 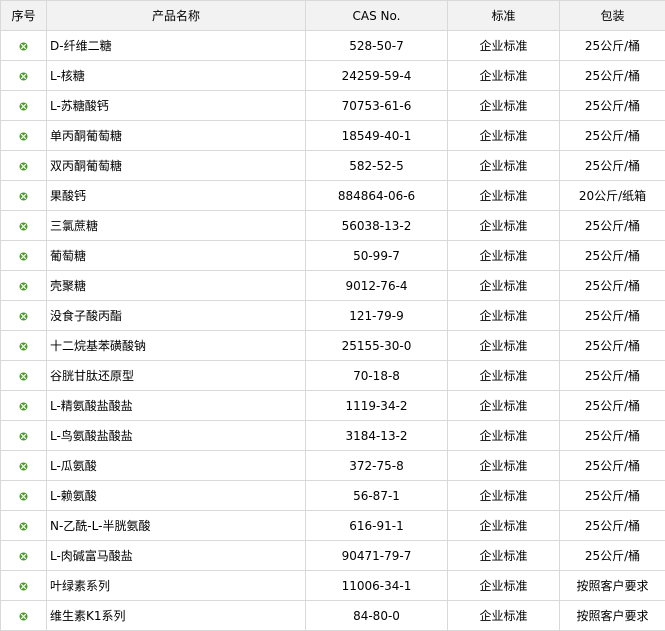 What do you see at coordinates (377, 286) in the screenshot?
I see `cas-number-cell: 9012-76-4` at bounding box center [377, 286].